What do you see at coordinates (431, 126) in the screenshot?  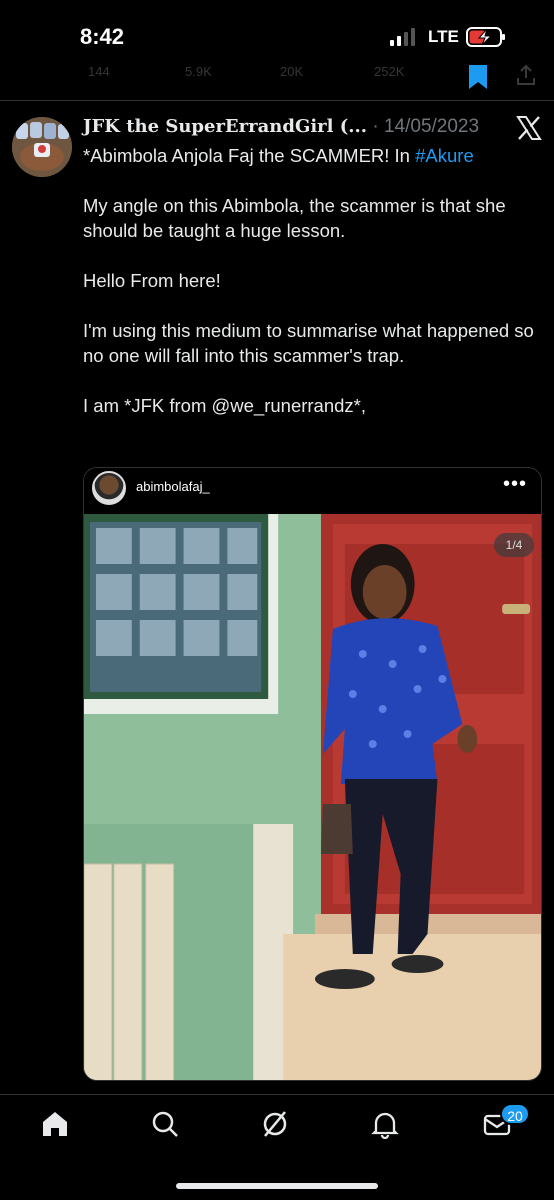 I see `tweet-date: 14/05/2023` at bounding box center [431, 126].